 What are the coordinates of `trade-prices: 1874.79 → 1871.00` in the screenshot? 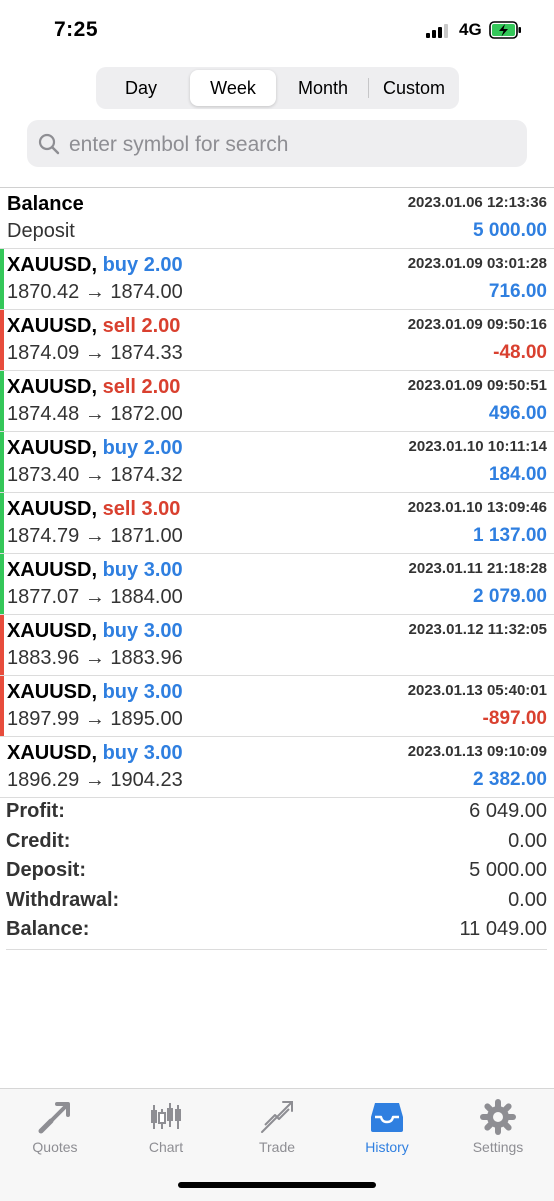 It's located at (95, 536).